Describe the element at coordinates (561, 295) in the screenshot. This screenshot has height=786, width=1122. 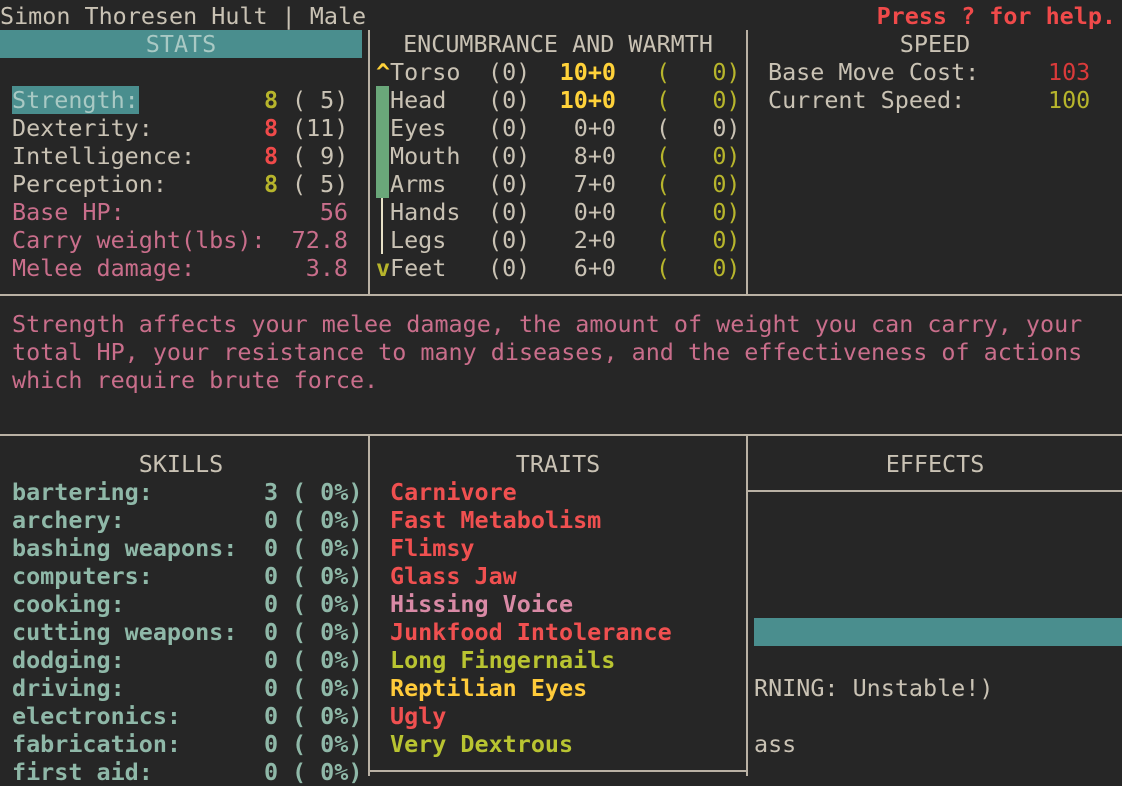
I see `border-description-top` at that location.